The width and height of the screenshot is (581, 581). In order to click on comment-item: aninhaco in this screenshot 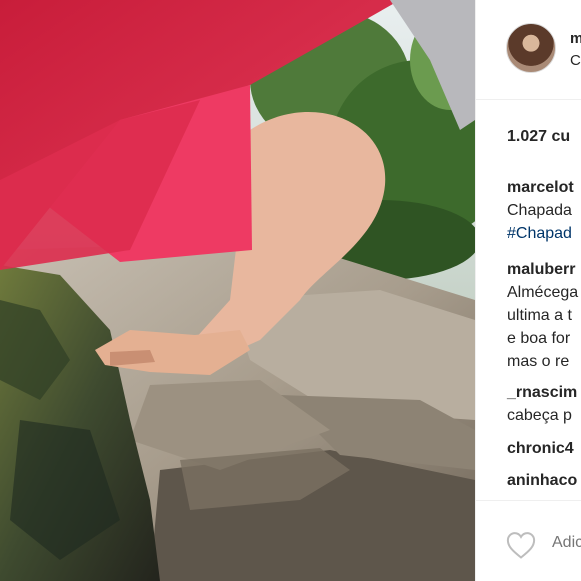, I will do `click(542, 480)`.